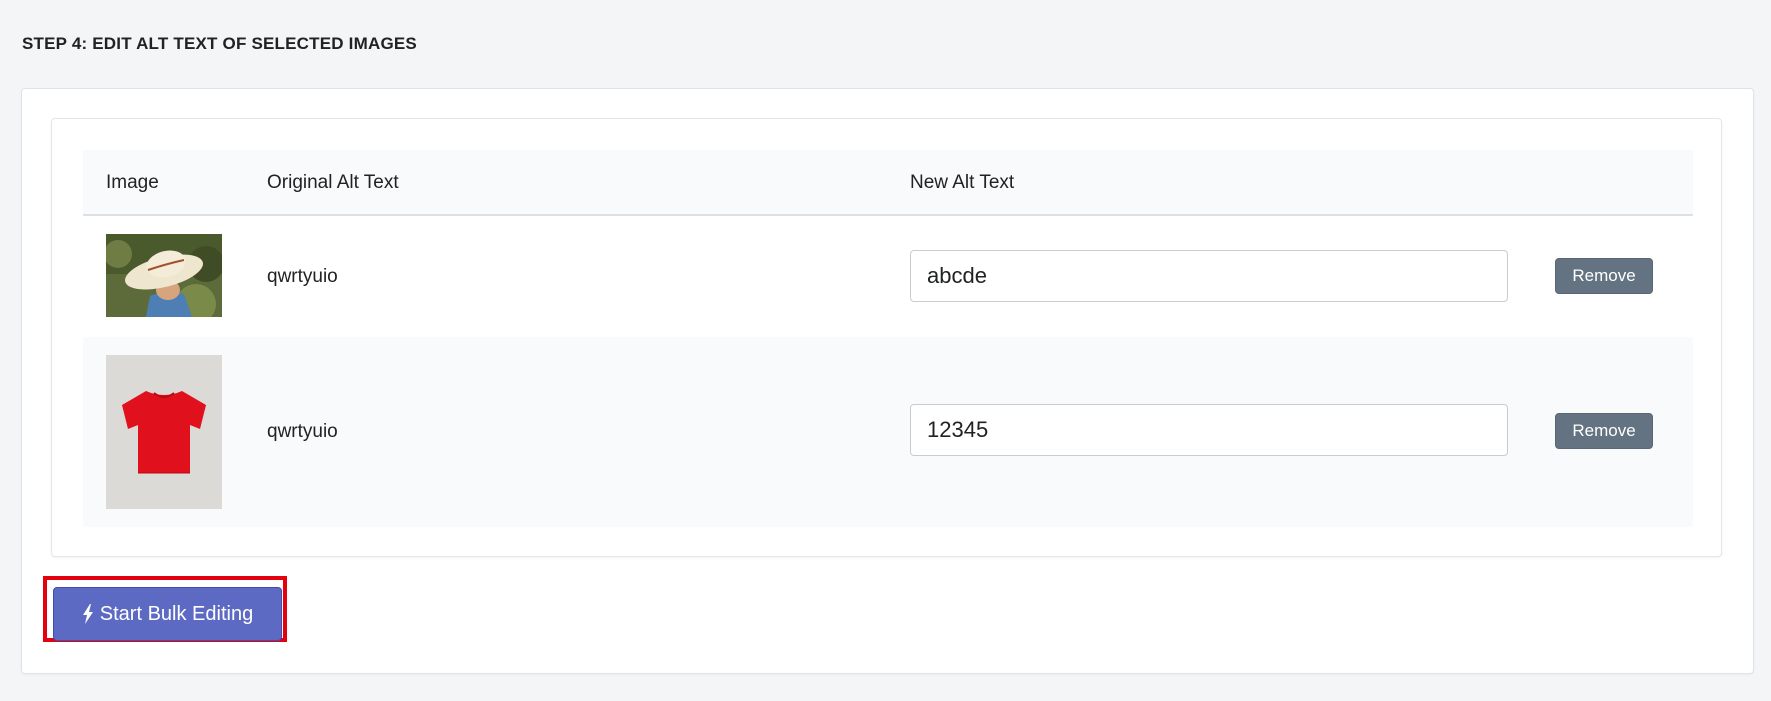 The image size is (1771, 701). I want to click on table-header: Image Original Alt Text New Alt Text, so click(888, 183).